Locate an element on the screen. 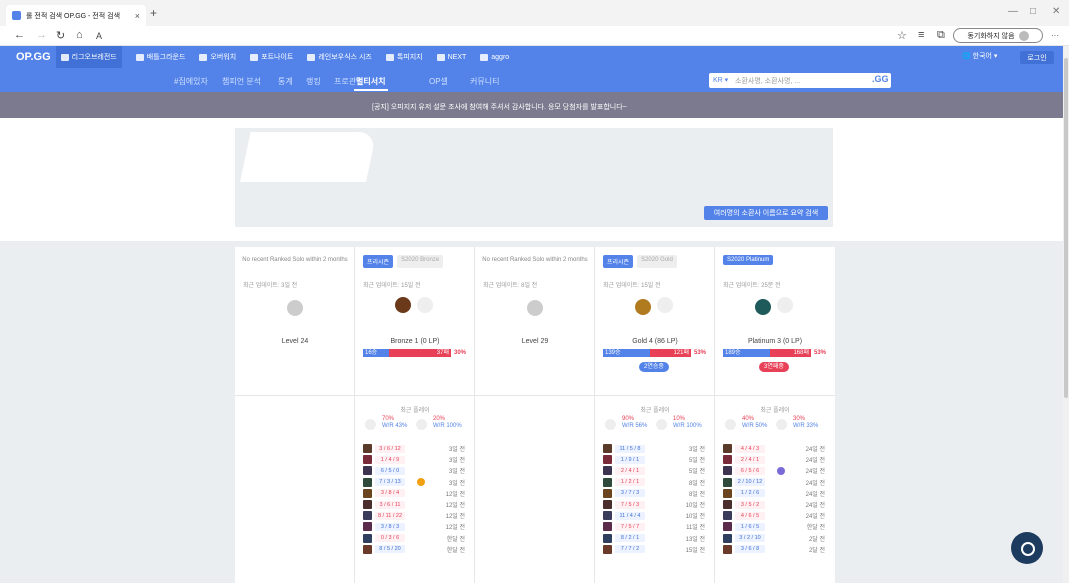 The height and width of the screenshot is (583, 1069). winrate: 53% is located at coordinates (700, 353).